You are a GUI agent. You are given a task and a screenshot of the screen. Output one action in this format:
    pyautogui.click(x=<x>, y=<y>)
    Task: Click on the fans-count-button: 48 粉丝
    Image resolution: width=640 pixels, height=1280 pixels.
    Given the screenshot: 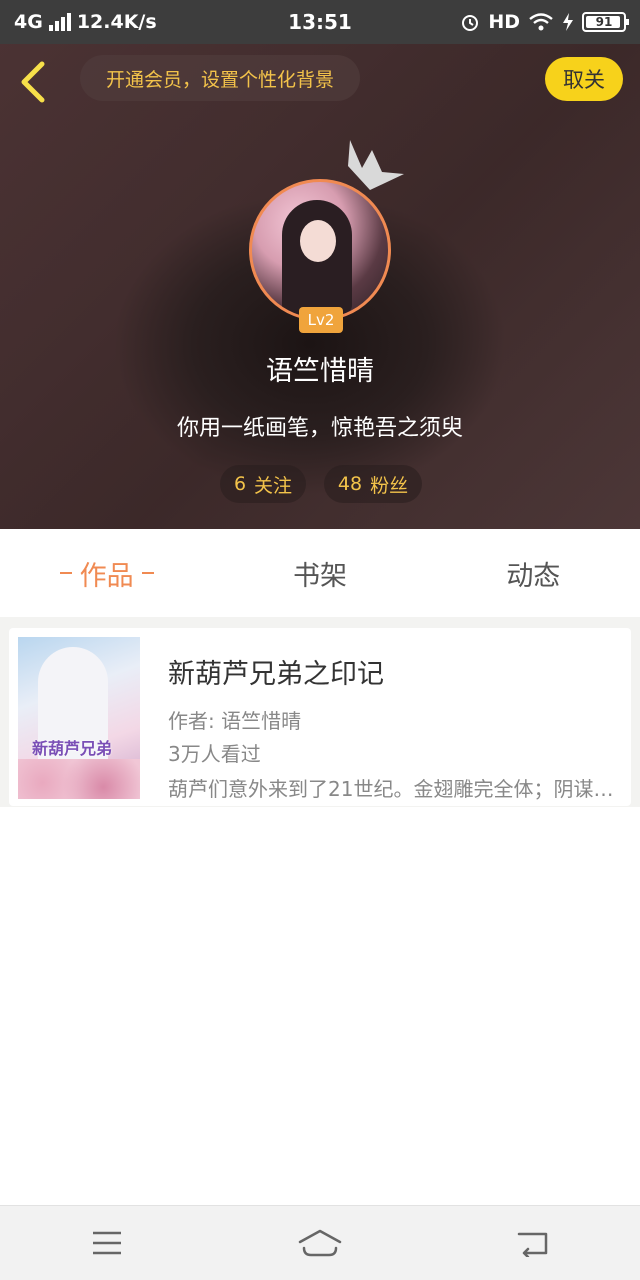 What is the action you would take?
    pyautogui.click(x=373, y=484)
    